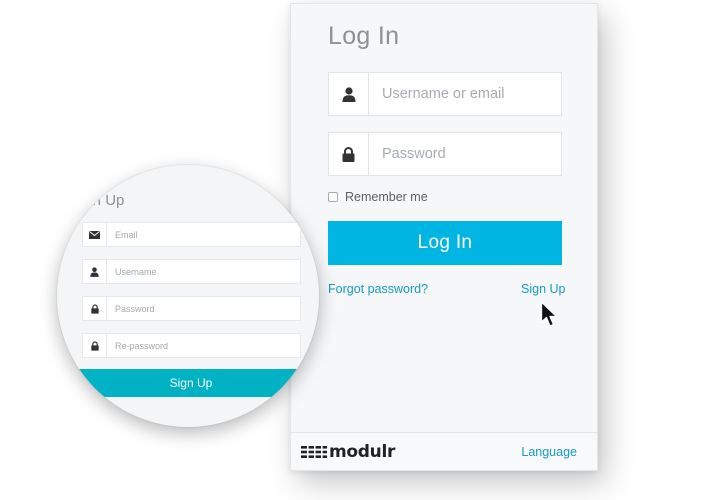  I want to click on remember-checkbox, so click(333, 197).